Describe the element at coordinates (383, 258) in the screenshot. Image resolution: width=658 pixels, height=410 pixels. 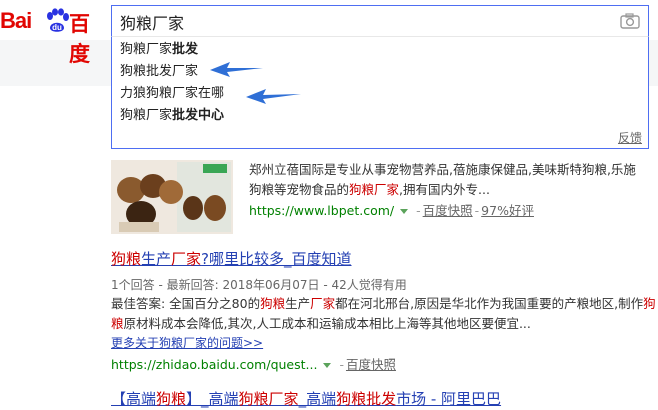
I see `result-title: 狗粮生产厂家?哪里比较多_百度知道` at that location.